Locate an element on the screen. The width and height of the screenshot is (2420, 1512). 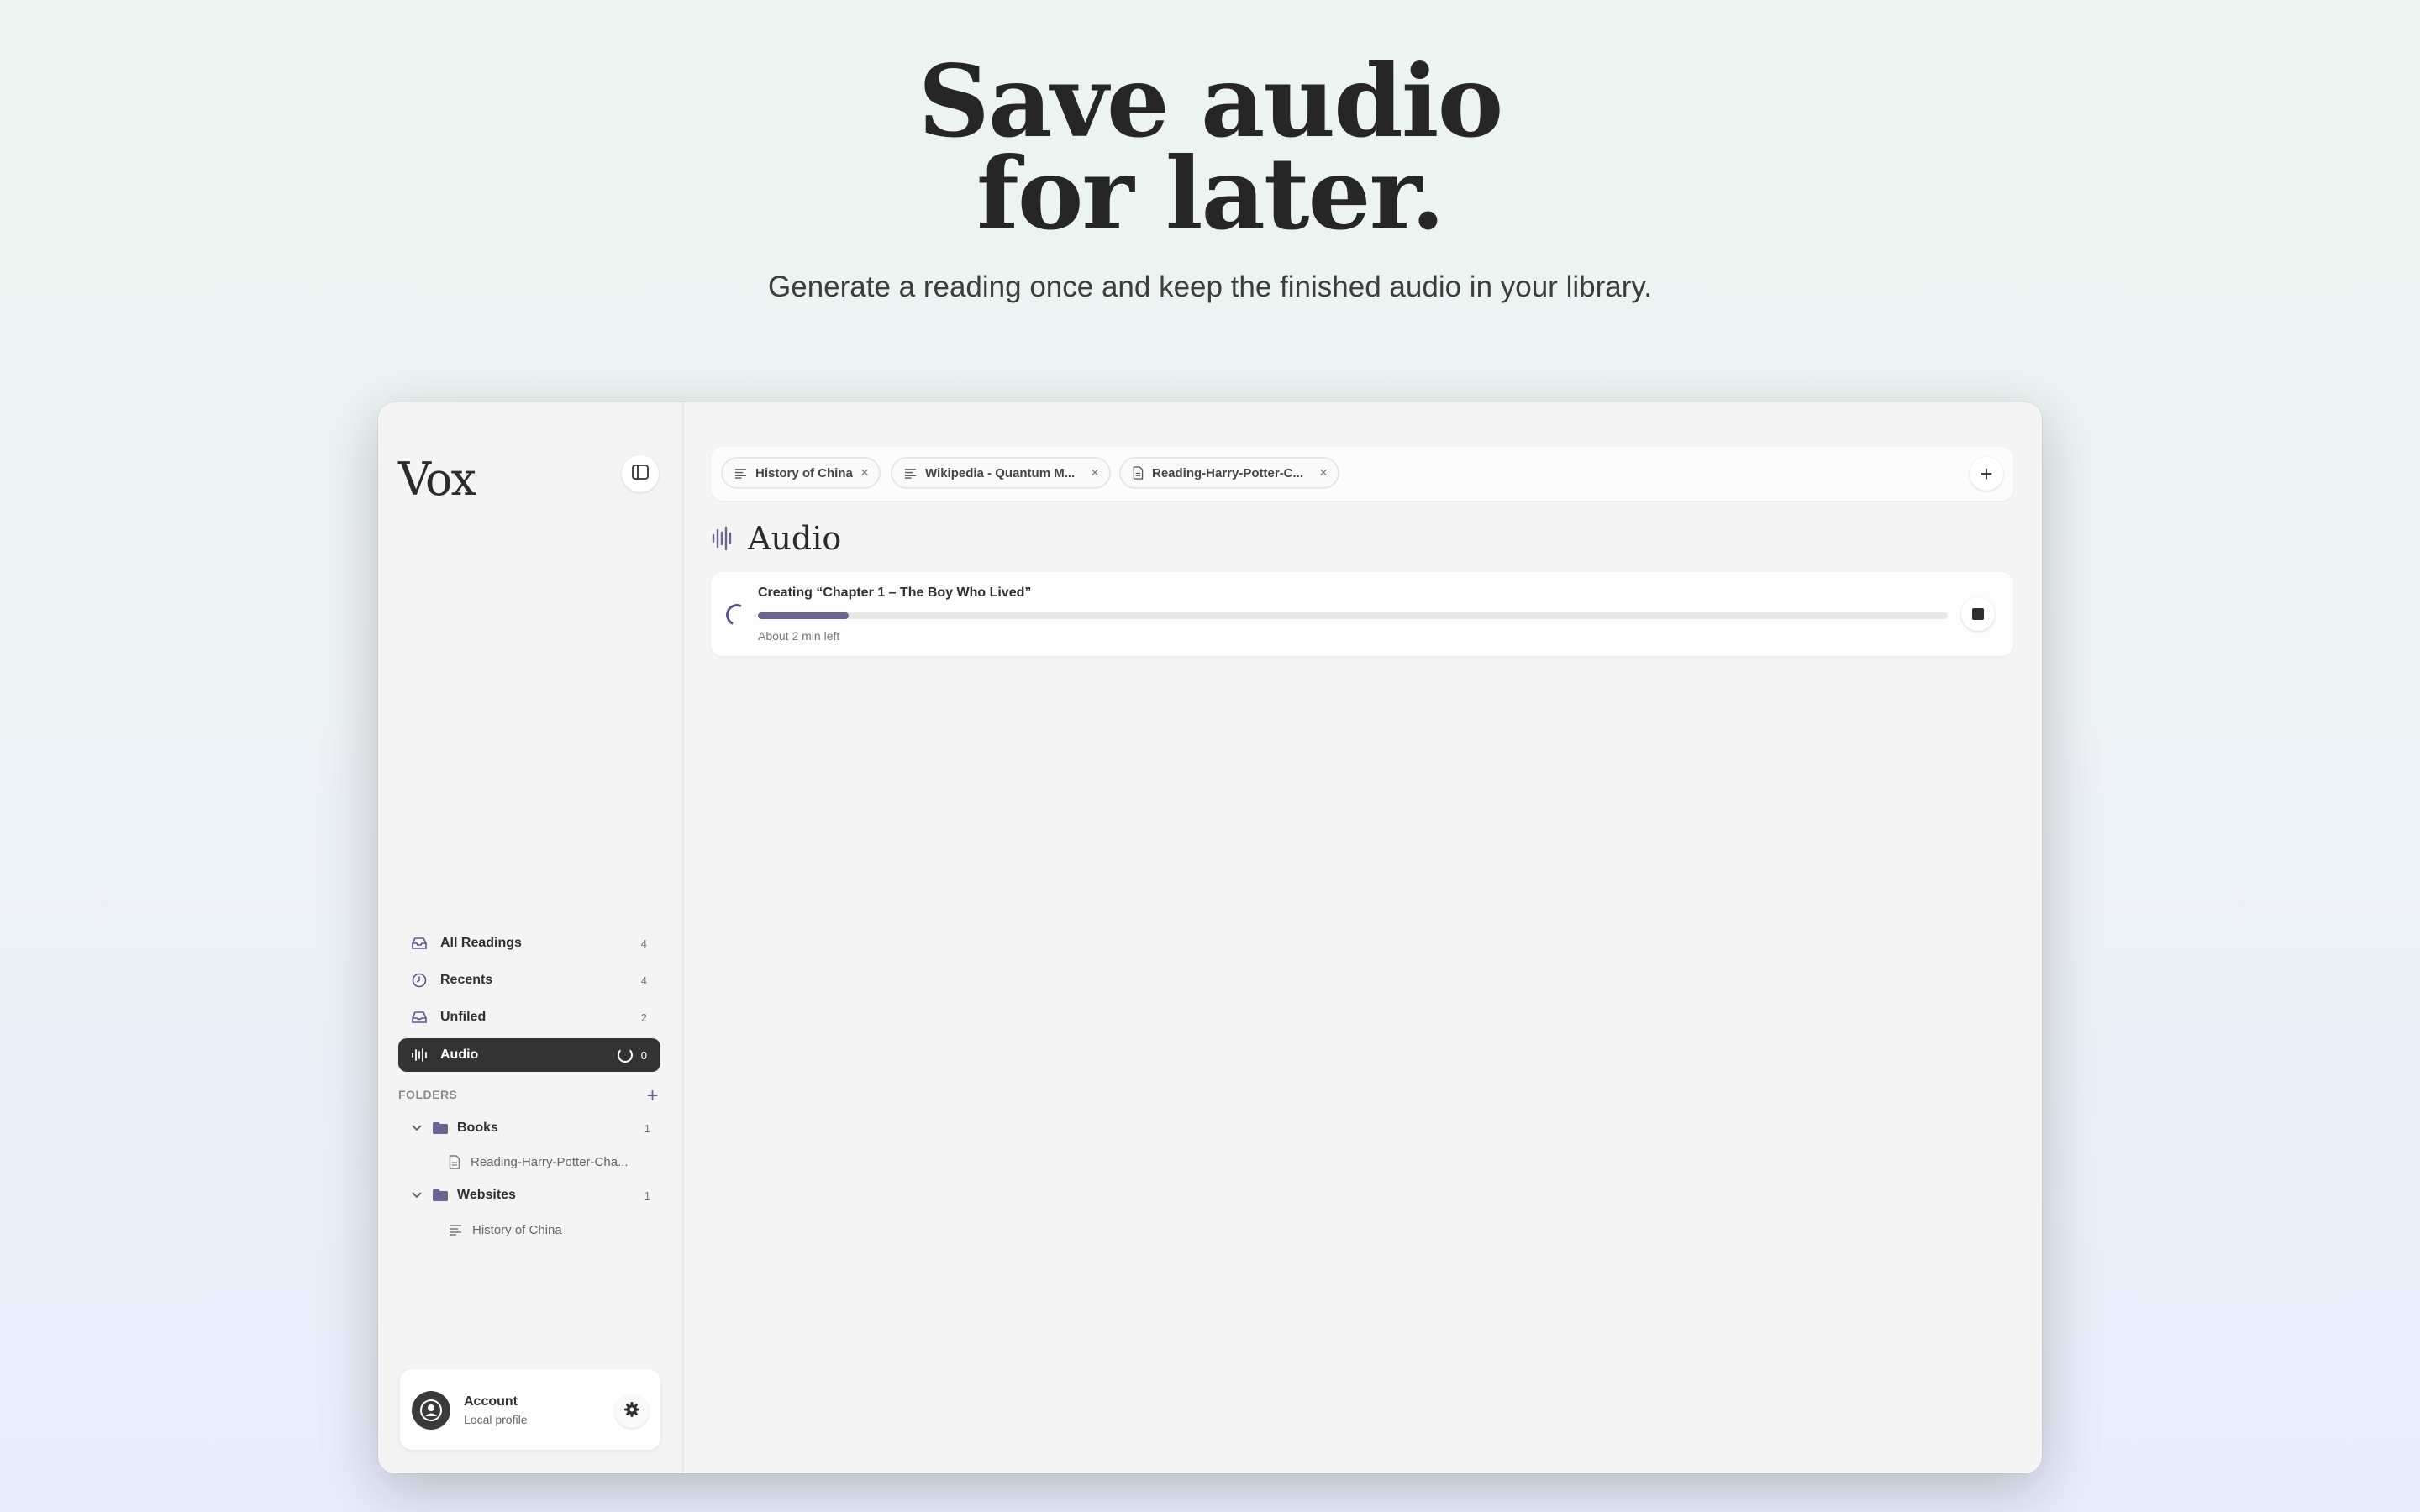
page-title: Audio is located at coordinates (795, 538).